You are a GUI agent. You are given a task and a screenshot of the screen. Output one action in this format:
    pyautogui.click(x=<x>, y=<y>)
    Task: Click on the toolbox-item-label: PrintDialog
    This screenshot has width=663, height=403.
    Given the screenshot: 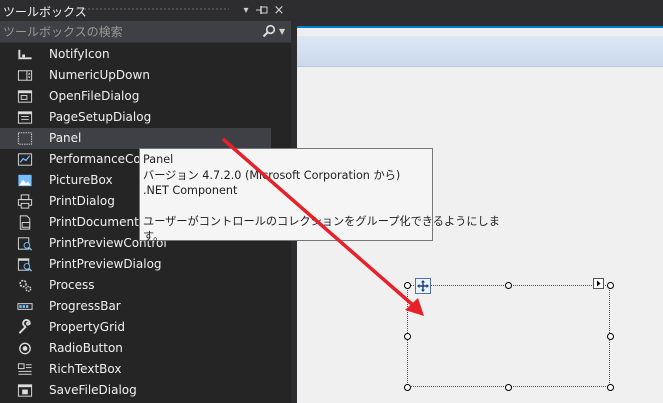 What is the action you would take?
    pyautogui.click(x=82, y=201)
    